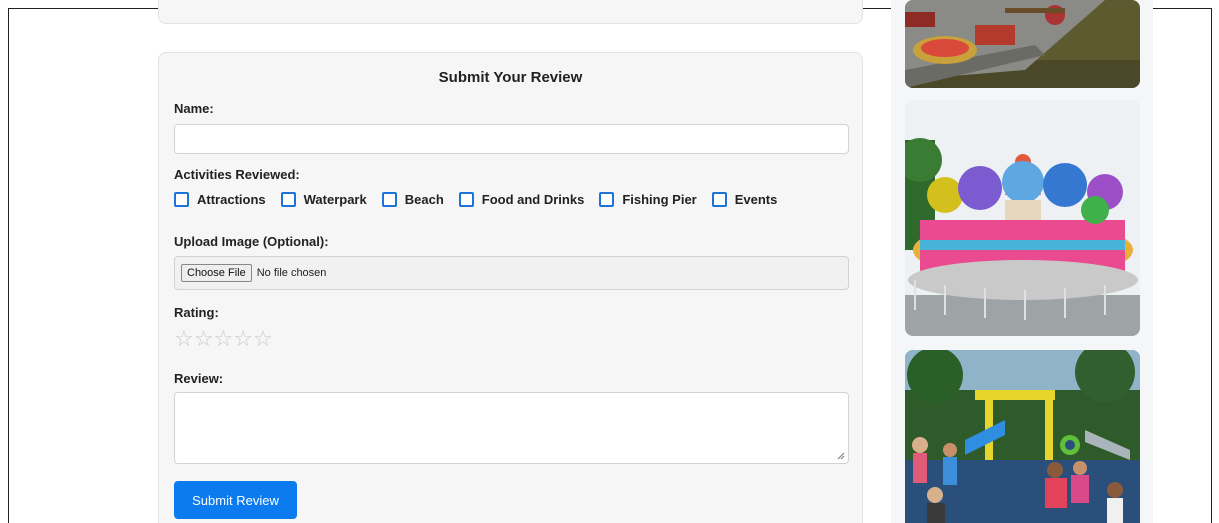 This screenshot has width=1219, height=523. I want to click on checkbox-attractions, so click(181, 199).